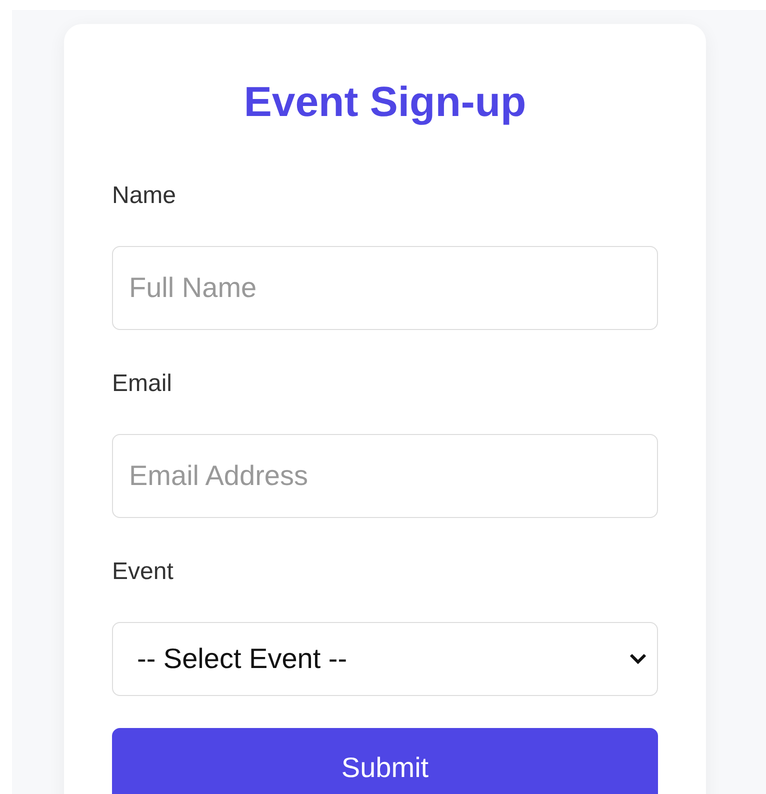 This screenshot has width=766, height=794. What do you see at coordinates (385, 102) in the screenshot?
I see `form-title: Event Sign-up` at bounding box center [385, 102].